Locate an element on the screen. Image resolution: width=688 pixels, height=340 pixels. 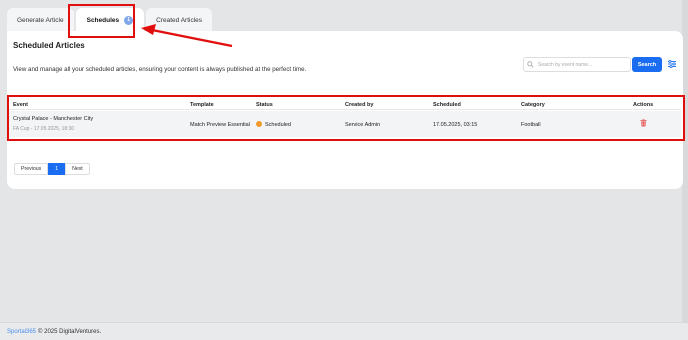
tab-generate-article: Generate Article is located at coordinates (40, 20).